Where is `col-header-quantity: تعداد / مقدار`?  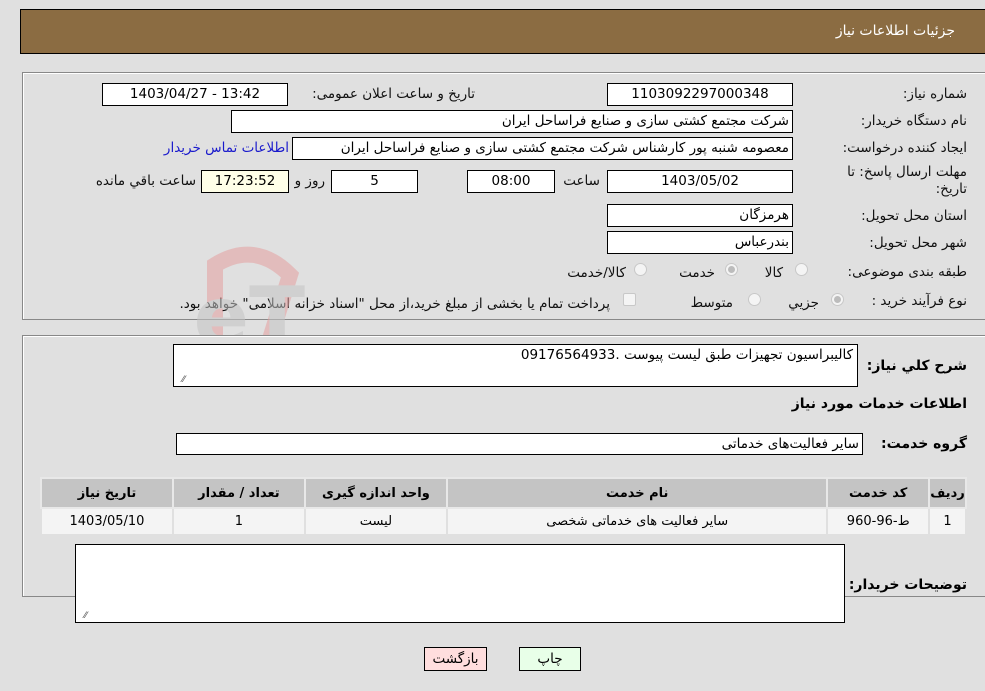
col-header-quantity: تعداد / مقدار is located at coordinates (238, 493).